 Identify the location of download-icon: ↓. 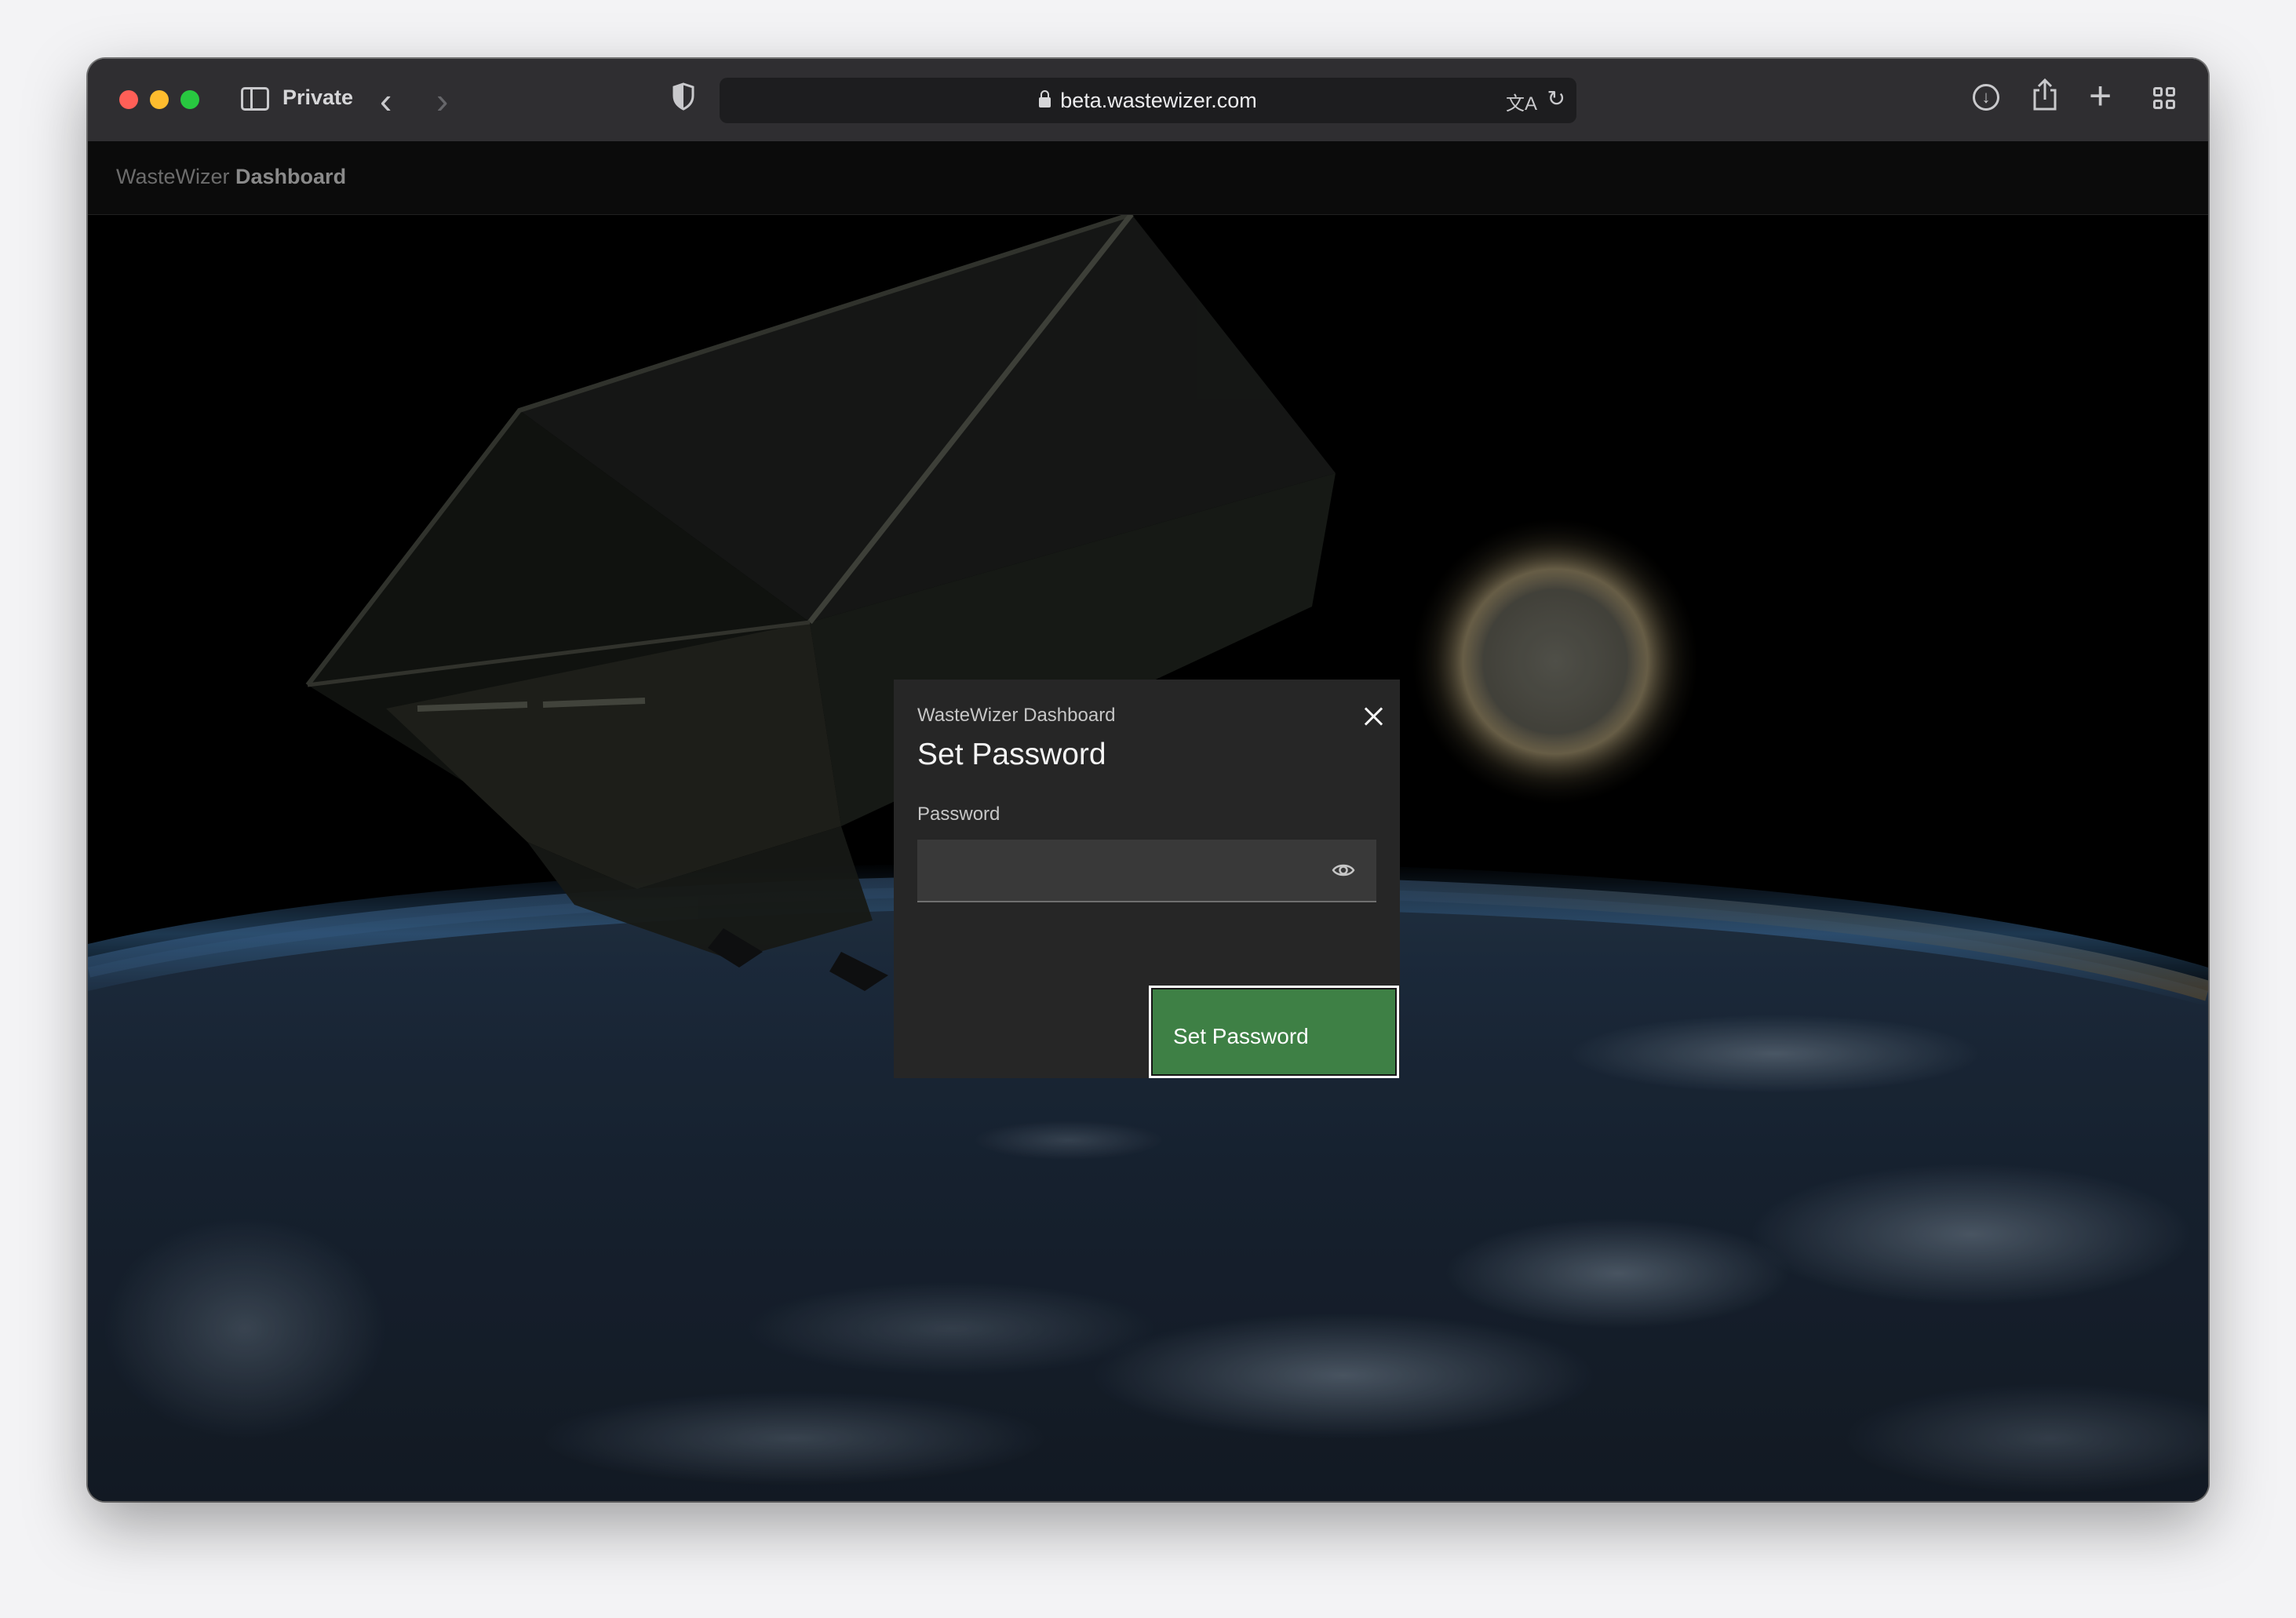
(1986, 98).